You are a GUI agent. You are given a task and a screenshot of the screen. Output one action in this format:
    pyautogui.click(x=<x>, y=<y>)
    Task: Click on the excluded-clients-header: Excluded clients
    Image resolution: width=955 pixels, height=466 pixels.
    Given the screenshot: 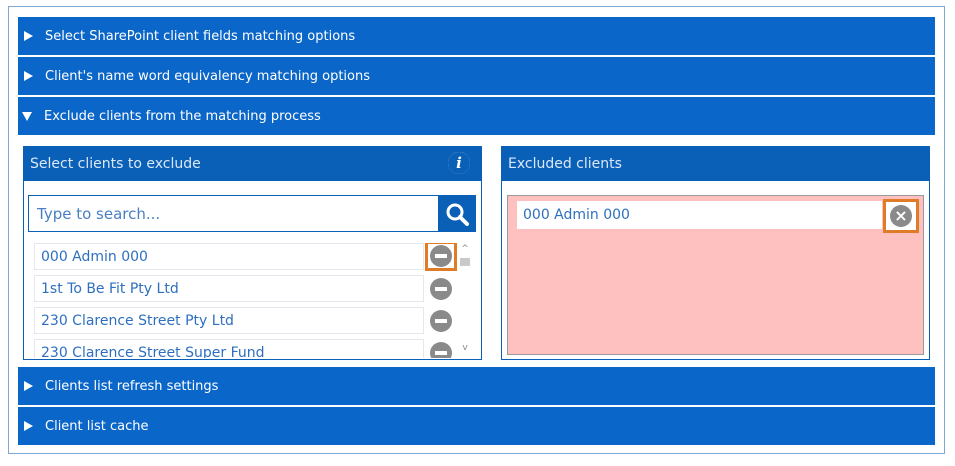 What is the action you would take?
    pyautogui.click(x=715, y=164)
    